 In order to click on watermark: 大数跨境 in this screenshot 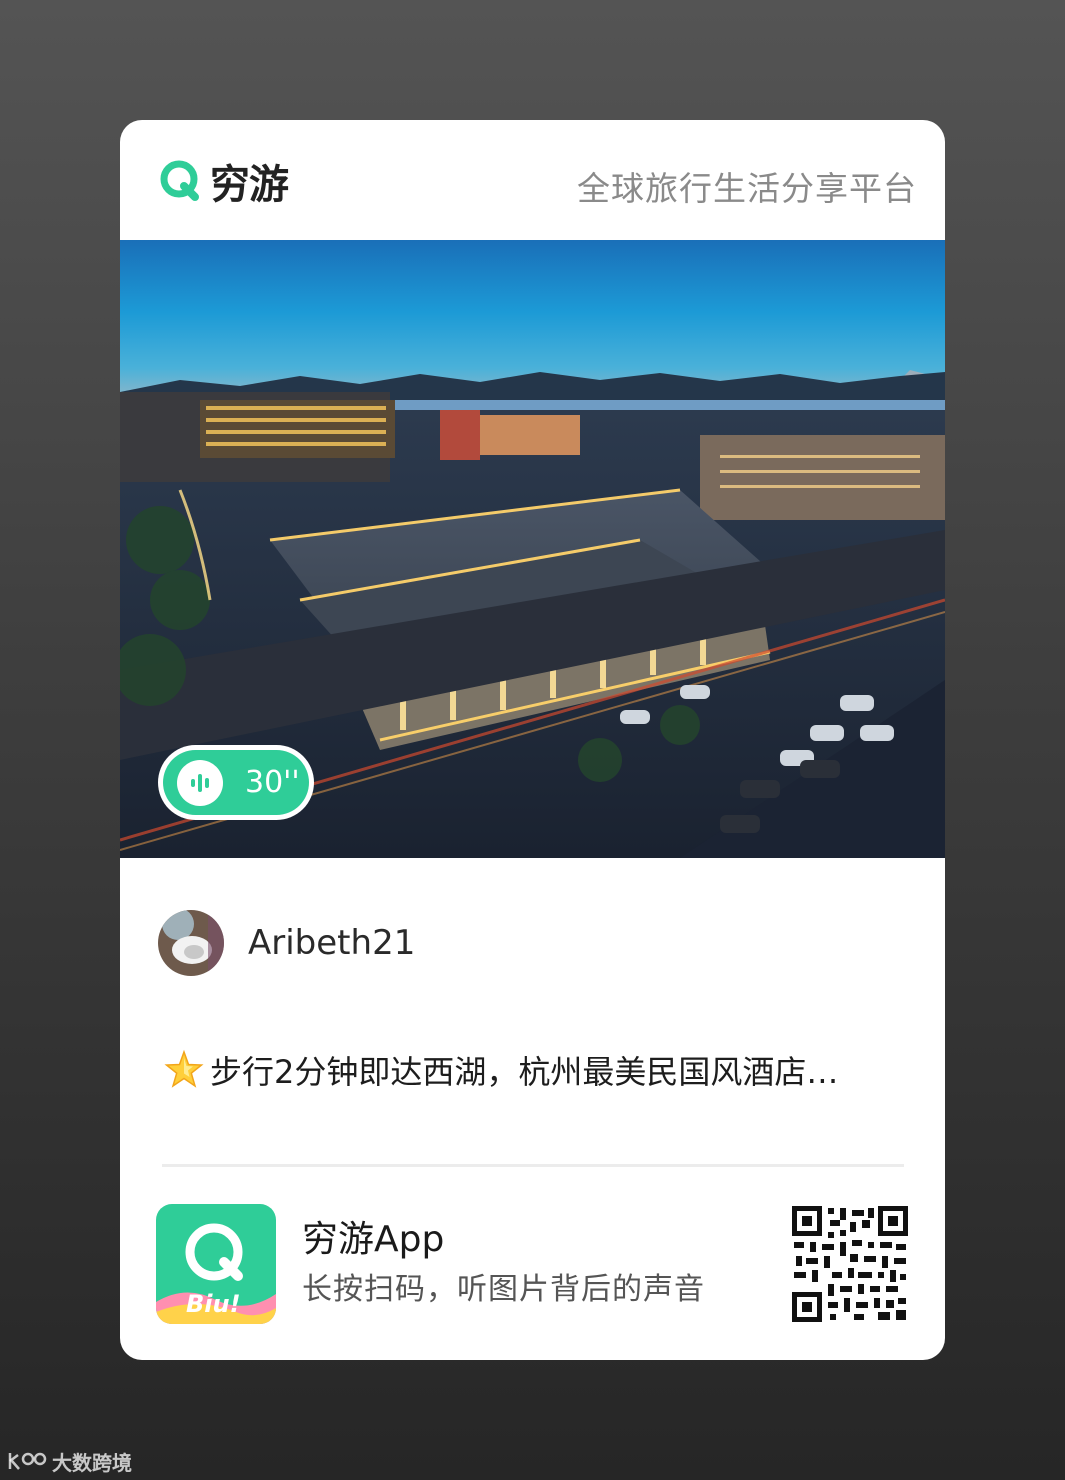, I will do `click(69, 1461)`.